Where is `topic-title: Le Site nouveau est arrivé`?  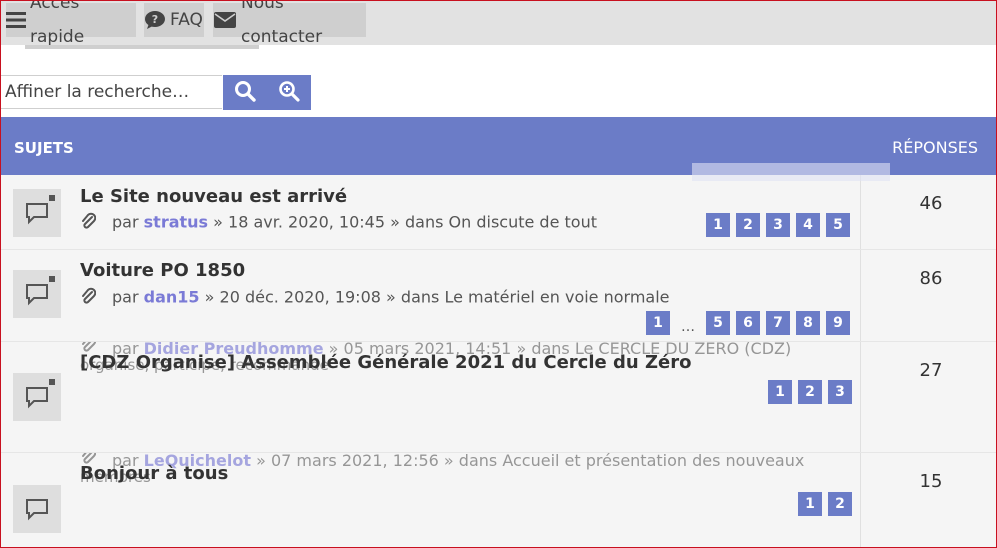 topic-title: Le Site nouveau est arrivé is located at coordinates (213, 196).